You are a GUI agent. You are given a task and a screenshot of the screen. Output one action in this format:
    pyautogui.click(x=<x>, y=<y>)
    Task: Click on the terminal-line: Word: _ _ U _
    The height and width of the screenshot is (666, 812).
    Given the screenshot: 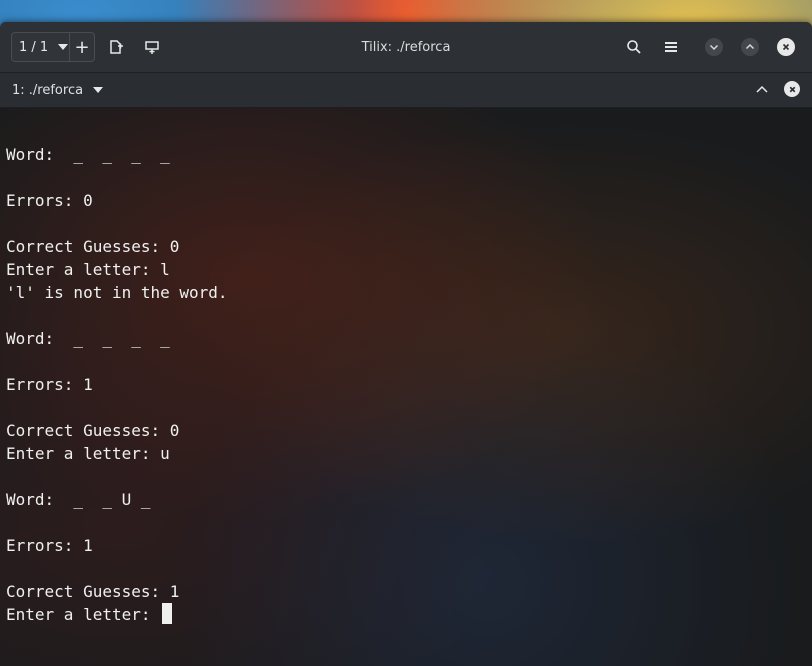 What is the action you would take?
    pyautogui.click(x=117, y=499)
    